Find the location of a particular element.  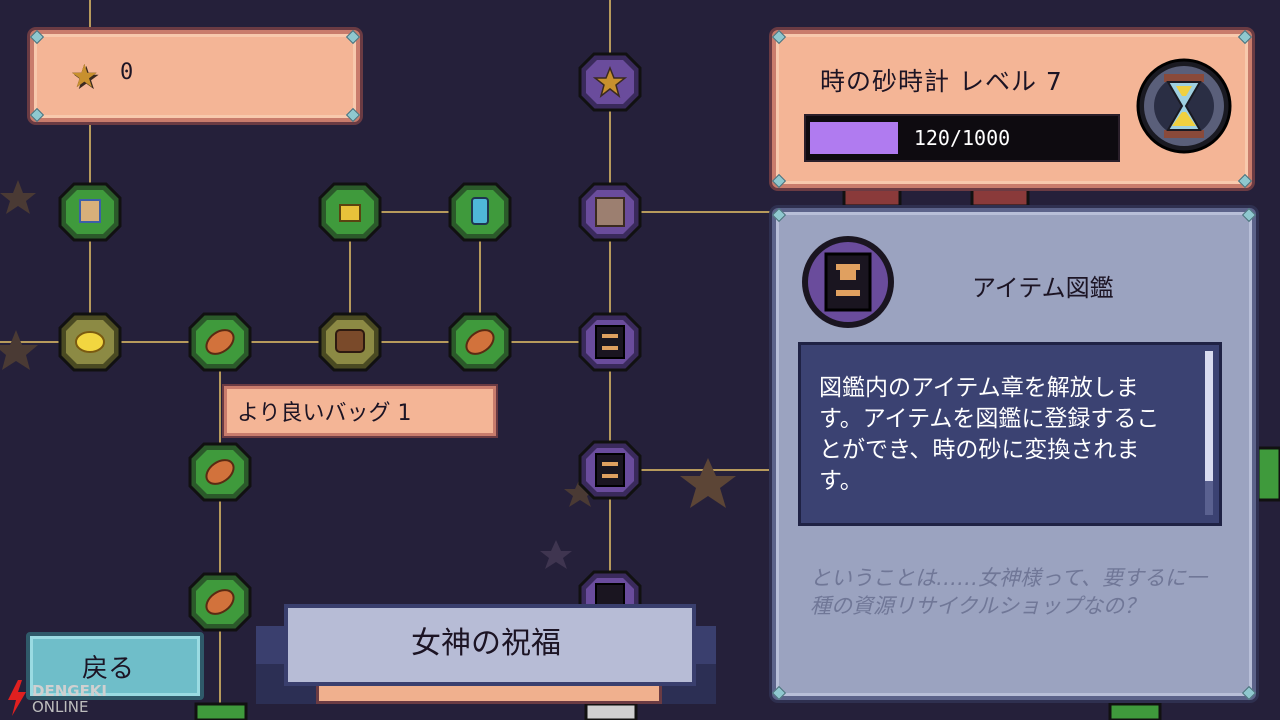

banner-title: 女神の祝福 is located at coordinates (486, 643).